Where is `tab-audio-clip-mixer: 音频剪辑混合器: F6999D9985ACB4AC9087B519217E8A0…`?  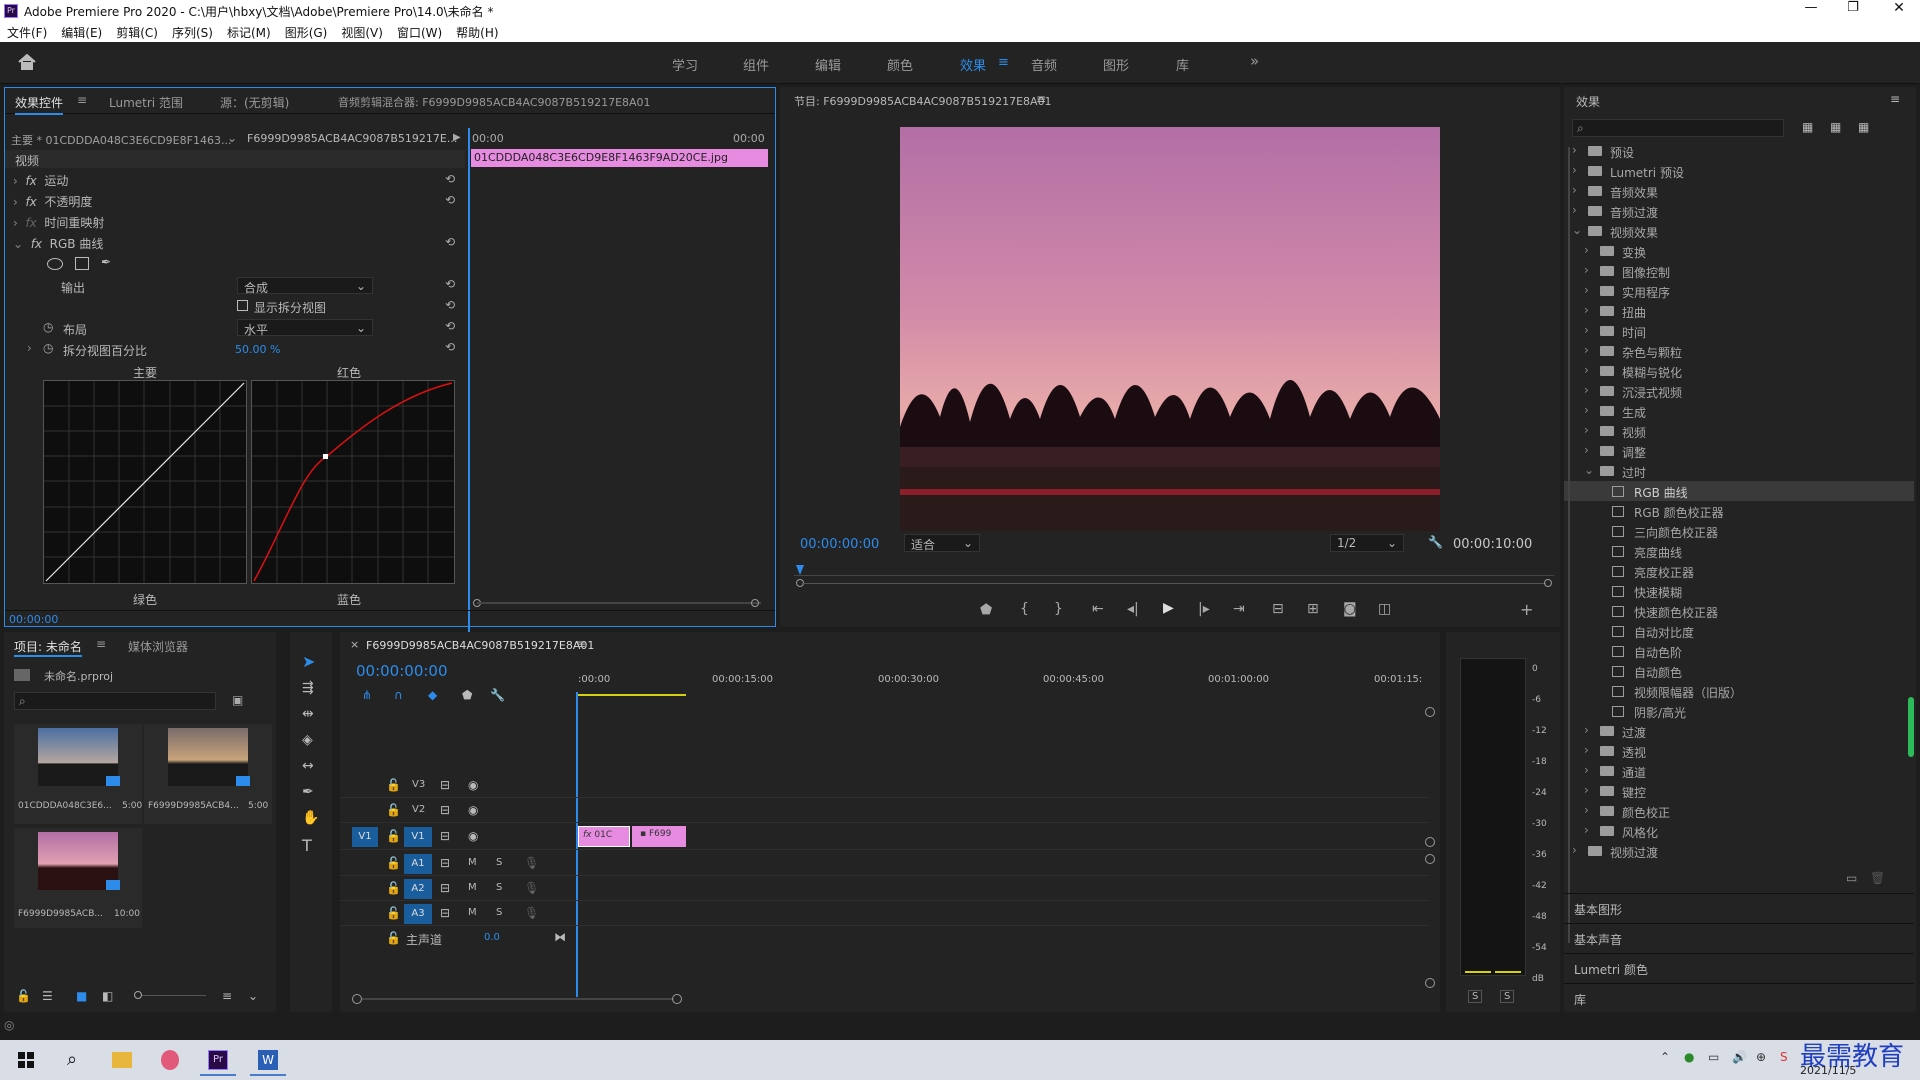
tab-audio-clip-mixer: 音频剪辑混合器: F6999D9985ACB4AC9087B519217E8A0… is located at coordinates (494, 102).